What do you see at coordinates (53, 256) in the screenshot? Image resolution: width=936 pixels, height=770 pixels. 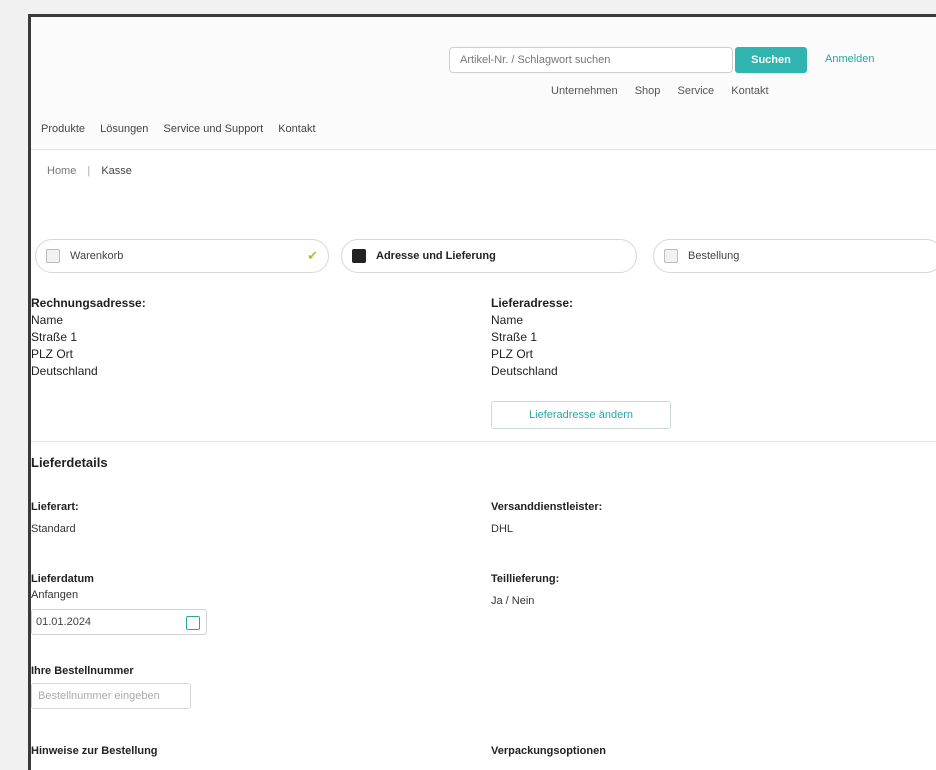 I see `cart-step-icon` at bounding box center [53, 256].